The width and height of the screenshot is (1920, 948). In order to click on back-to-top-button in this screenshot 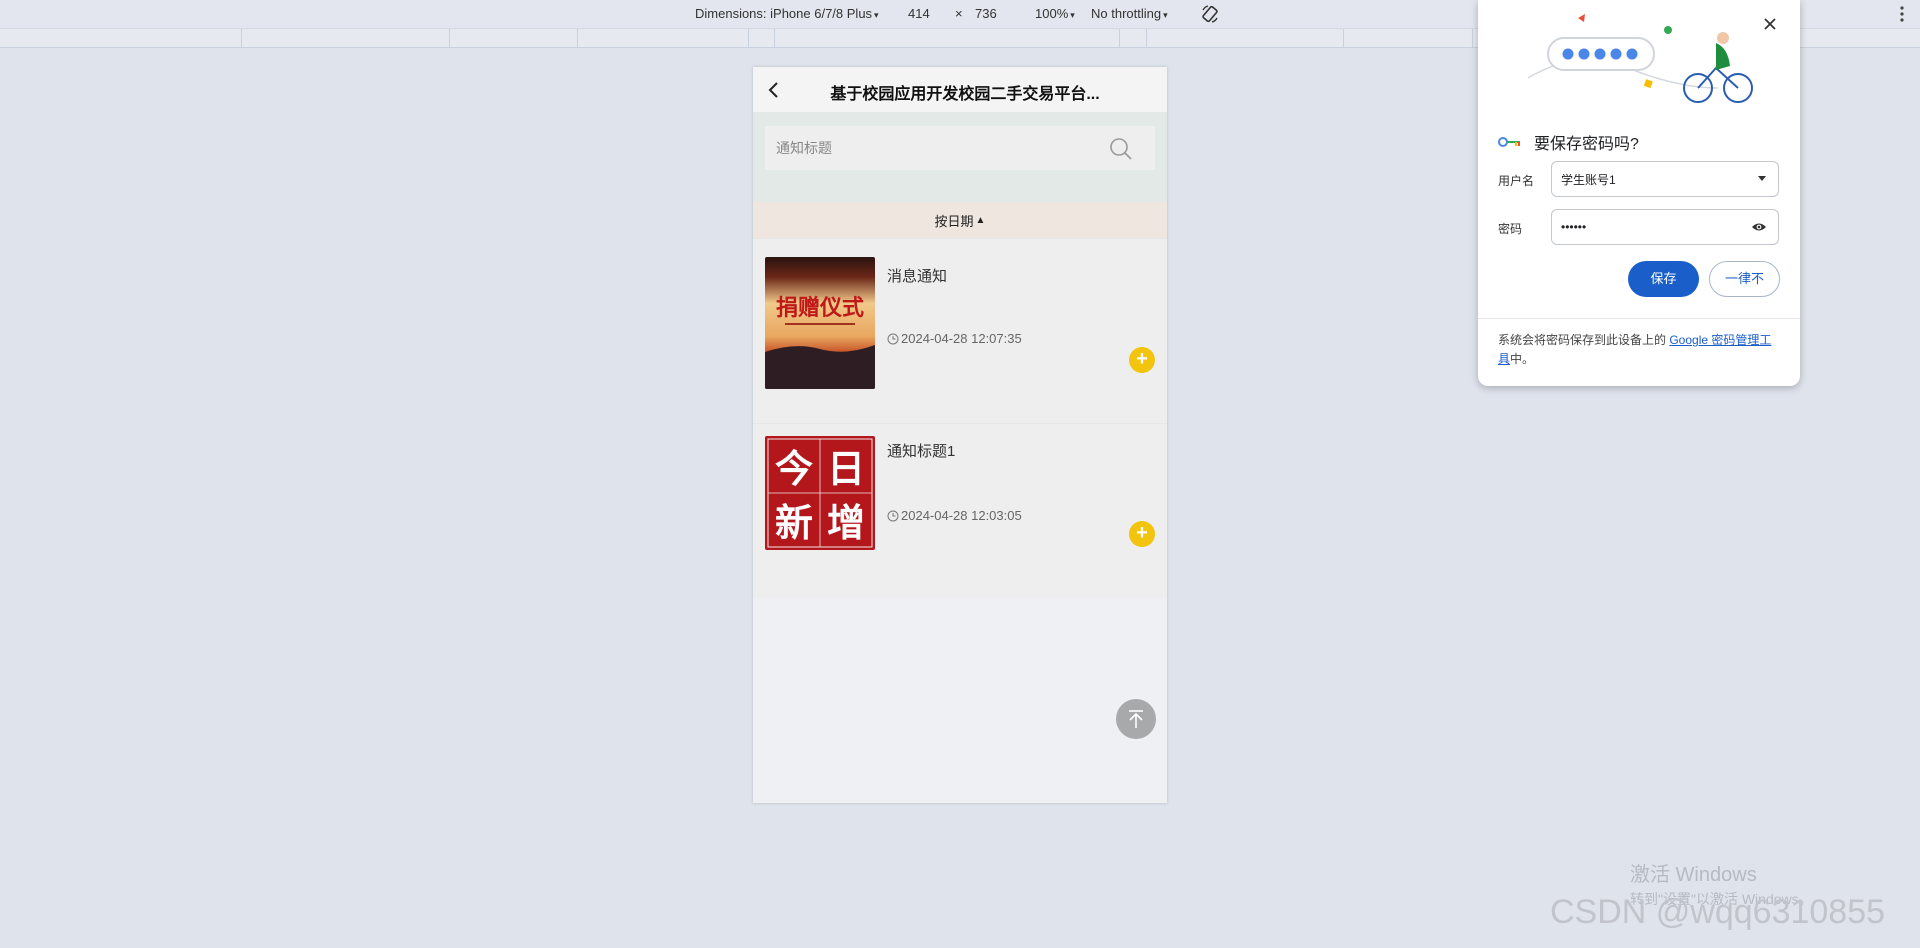, I will do `click(1136, 719)`.